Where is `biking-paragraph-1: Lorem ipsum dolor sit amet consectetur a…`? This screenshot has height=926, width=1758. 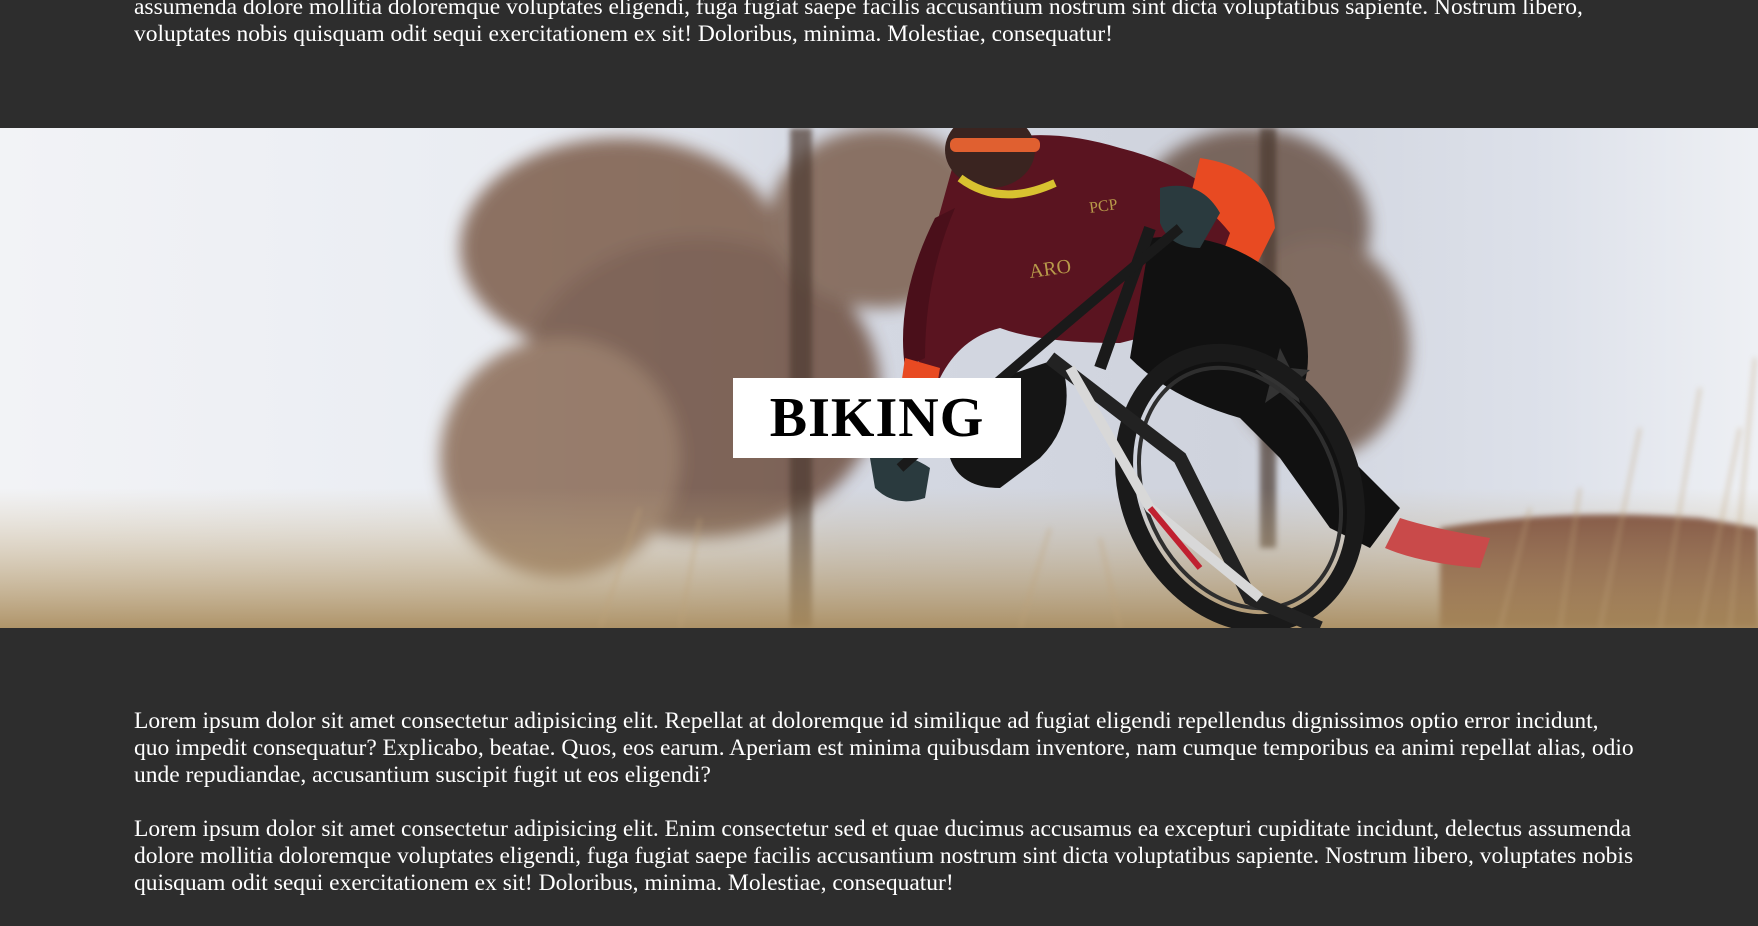
biking-paragraph-1: Lorem ipsum dolor sit amet consectetur a… is located at coordinates (884, 748).